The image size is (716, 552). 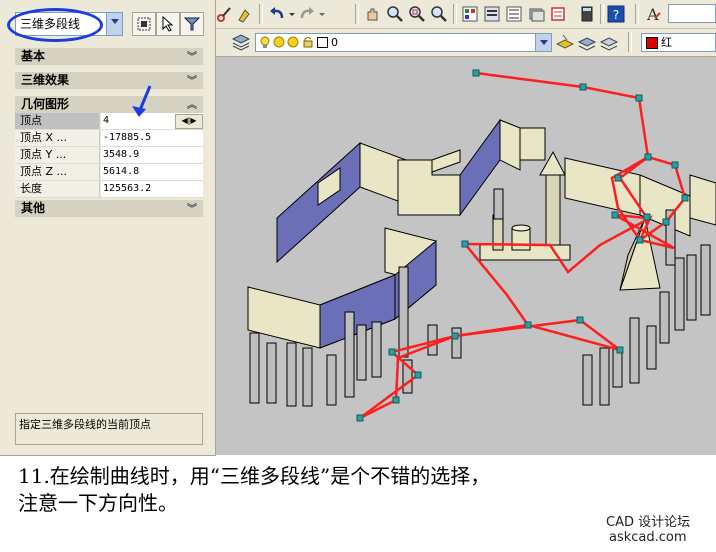 What do you see at coordinates (470, 14) in the screenshot?
I see `properties-icon` at bounding box center [470, 14].